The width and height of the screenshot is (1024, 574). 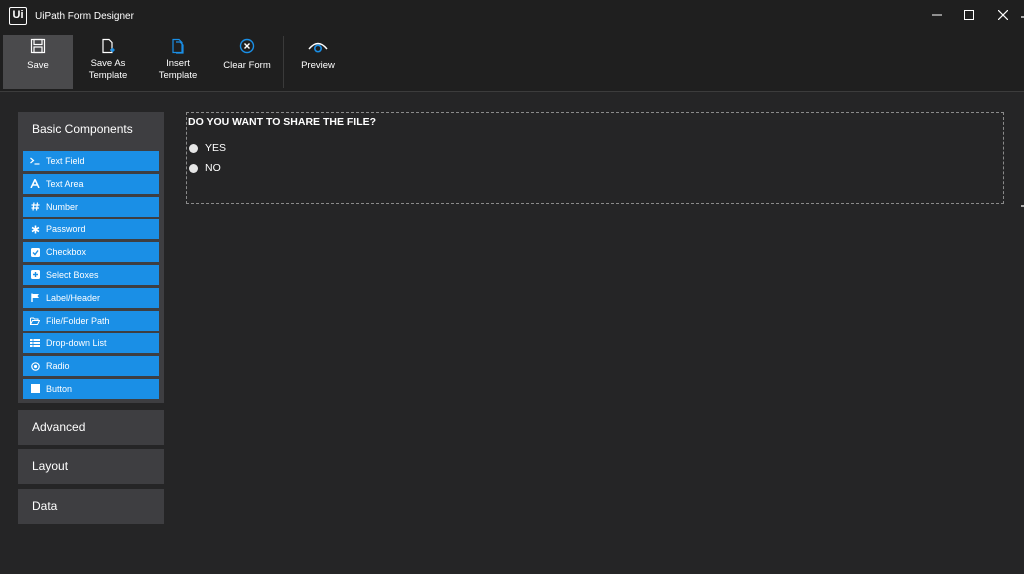 What do you see at coordinates (247, 65) in the screenshot?
I see `clear-form-label: Clear Form` at bounding box center [247, 65].